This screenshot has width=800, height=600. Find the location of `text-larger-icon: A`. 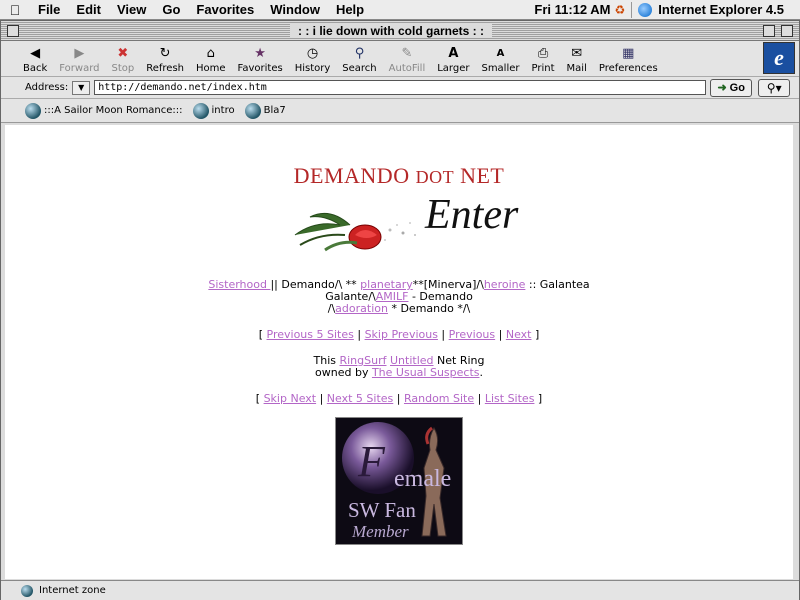

text-larger-icon: A is located at coordinates (453, 53).